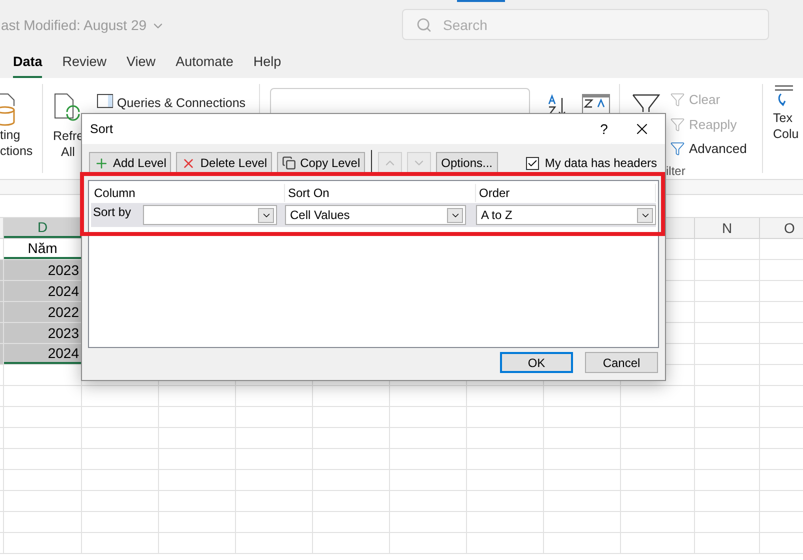 This screenshot has width=803, height=560. I want to click on row-label: Sort by, so click(112, 212).